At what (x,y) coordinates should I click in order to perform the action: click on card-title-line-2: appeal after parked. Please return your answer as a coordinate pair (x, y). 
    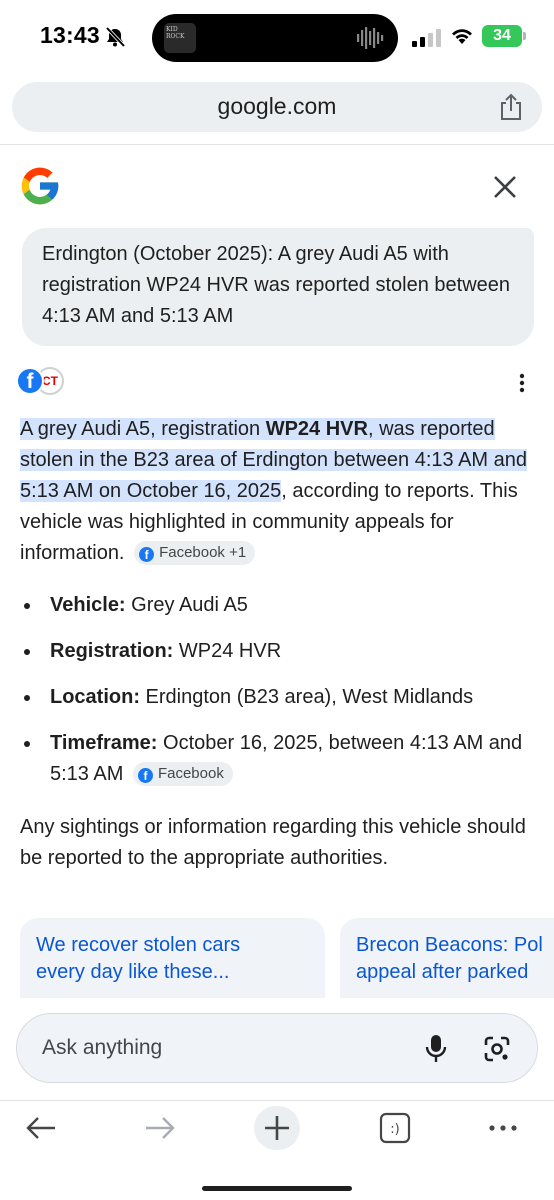
    Looking at the image, I should click on (455, 972).